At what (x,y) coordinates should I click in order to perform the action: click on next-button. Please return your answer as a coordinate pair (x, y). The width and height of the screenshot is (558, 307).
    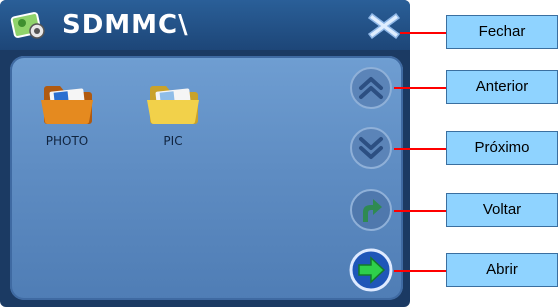
    Looking at the image, I should click on (371, 148).